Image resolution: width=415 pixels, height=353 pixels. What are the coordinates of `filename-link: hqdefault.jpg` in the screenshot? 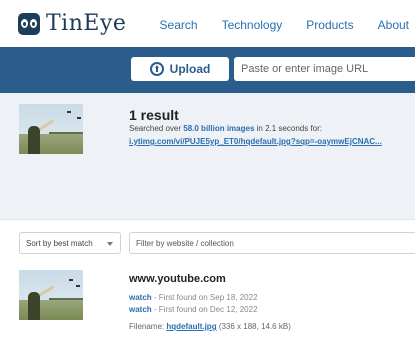 It's located at (191, 326).